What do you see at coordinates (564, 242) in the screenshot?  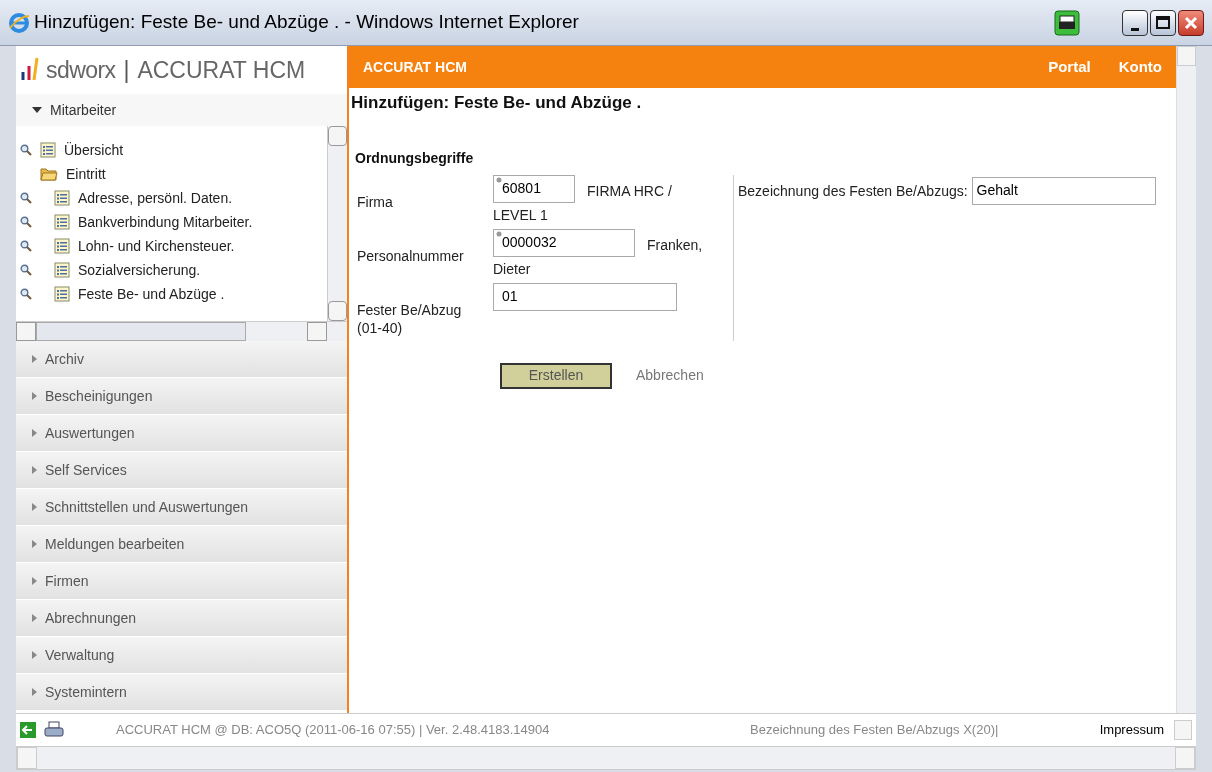 I see `input-field: 0000032` at bounding box center [564, 242].